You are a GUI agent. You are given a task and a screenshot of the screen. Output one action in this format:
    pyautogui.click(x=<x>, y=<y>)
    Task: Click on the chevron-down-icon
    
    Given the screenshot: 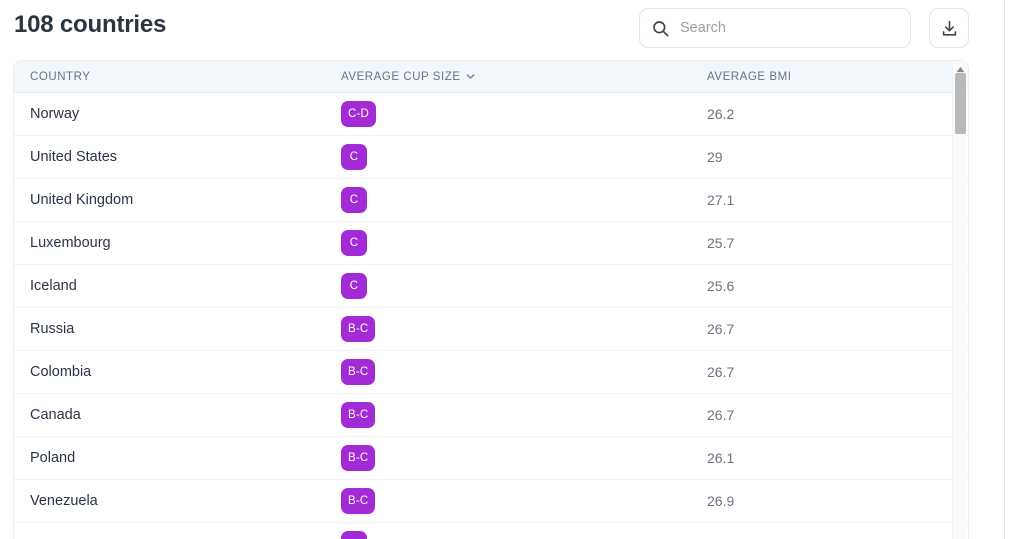 What is the action you would take?
    pyautogui.click(x=470, y=76)
    